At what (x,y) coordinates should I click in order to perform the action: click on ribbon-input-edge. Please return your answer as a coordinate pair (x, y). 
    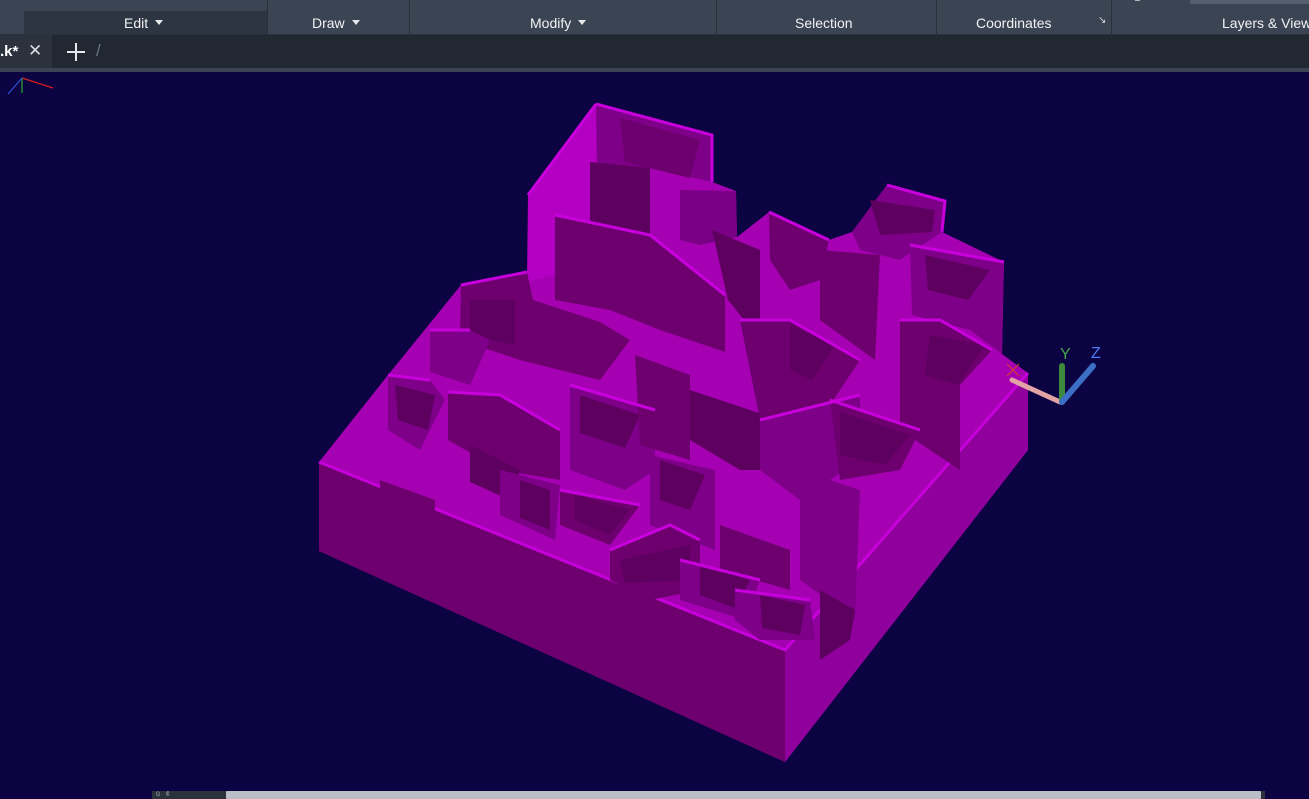
    Looking at the image, I should click on (1249, 2).